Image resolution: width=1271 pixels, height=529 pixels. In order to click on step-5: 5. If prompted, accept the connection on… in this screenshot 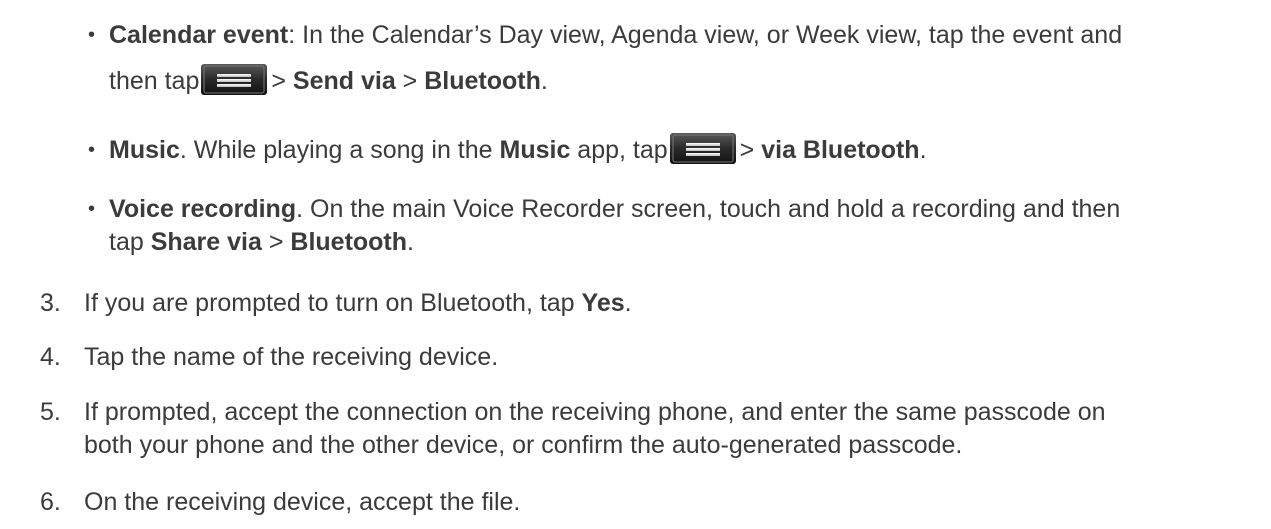, I will do `click(650, 426)`.